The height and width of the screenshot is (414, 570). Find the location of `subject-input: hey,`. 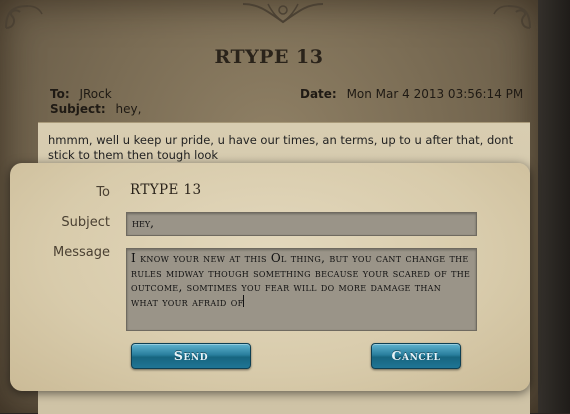

subject-input: hey, is located at coordinates (301, 224).